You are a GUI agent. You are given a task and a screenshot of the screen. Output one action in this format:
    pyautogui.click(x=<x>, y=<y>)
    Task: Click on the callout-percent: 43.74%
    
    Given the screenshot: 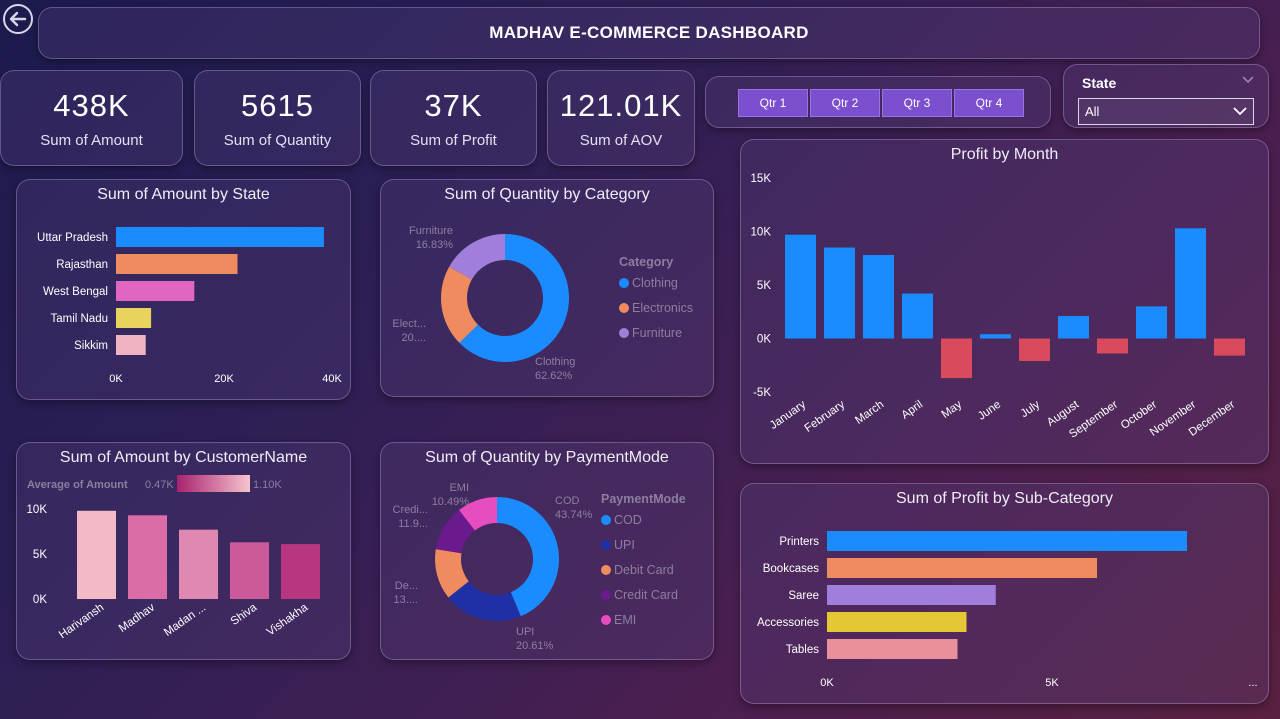 What is the action you would take?
    pyautogui.click(x=574, y=515)
    